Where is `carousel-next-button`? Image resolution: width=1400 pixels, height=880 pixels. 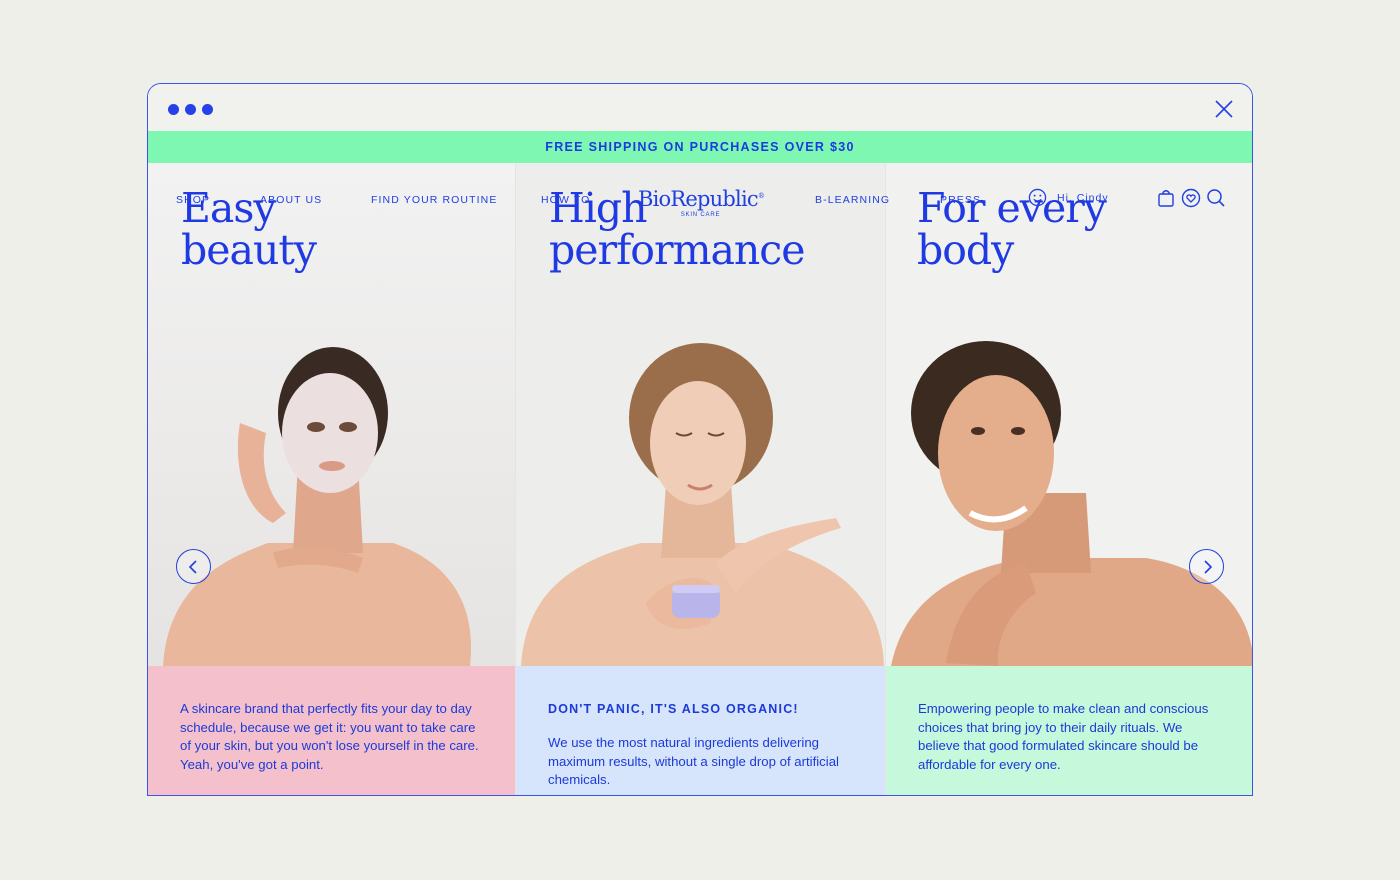 carousel-next-button is located at coordinates (1206, 566).